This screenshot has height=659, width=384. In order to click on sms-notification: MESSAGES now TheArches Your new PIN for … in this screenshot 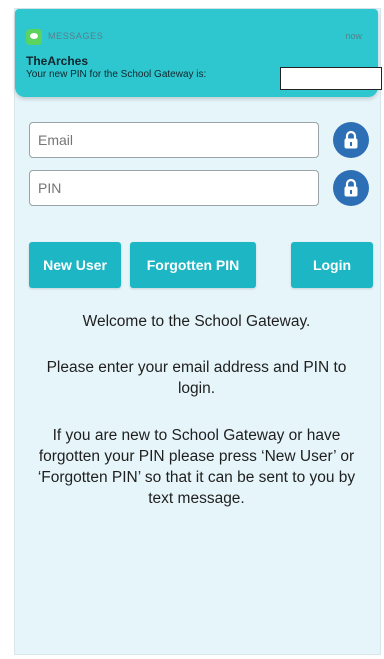, I will do `click(198, 53)`.